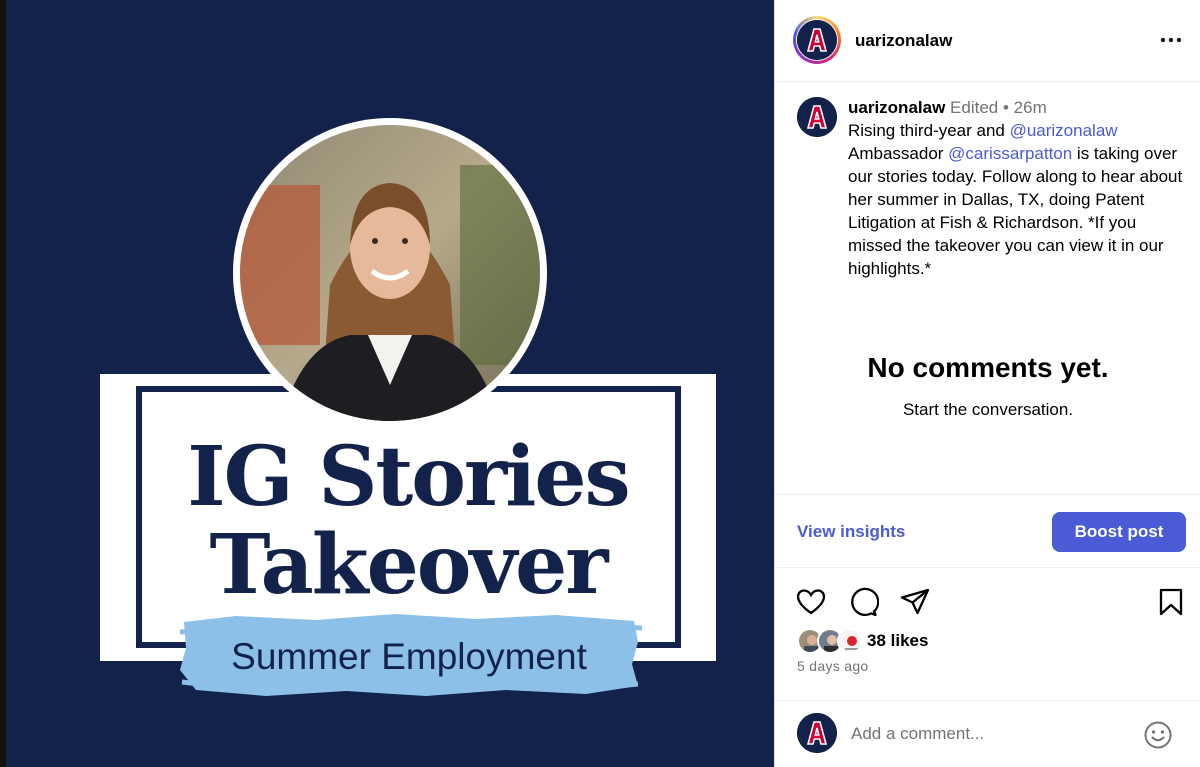  I want to click on caption-text-2: Ambassador, so click(898, 153).